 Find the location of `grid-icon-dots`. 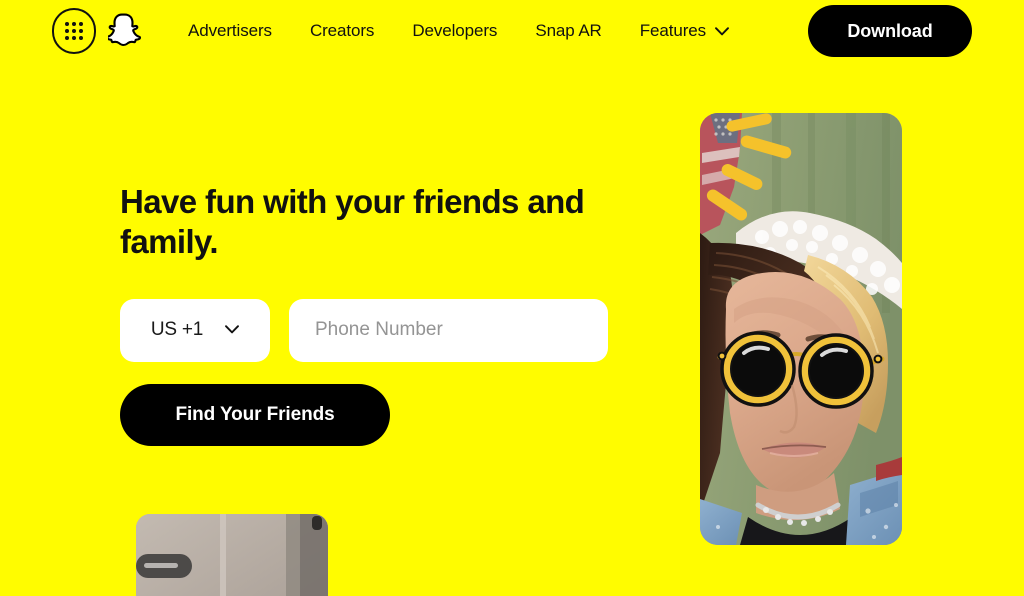

grid-icon-dots is located at coordinates (74, 31).